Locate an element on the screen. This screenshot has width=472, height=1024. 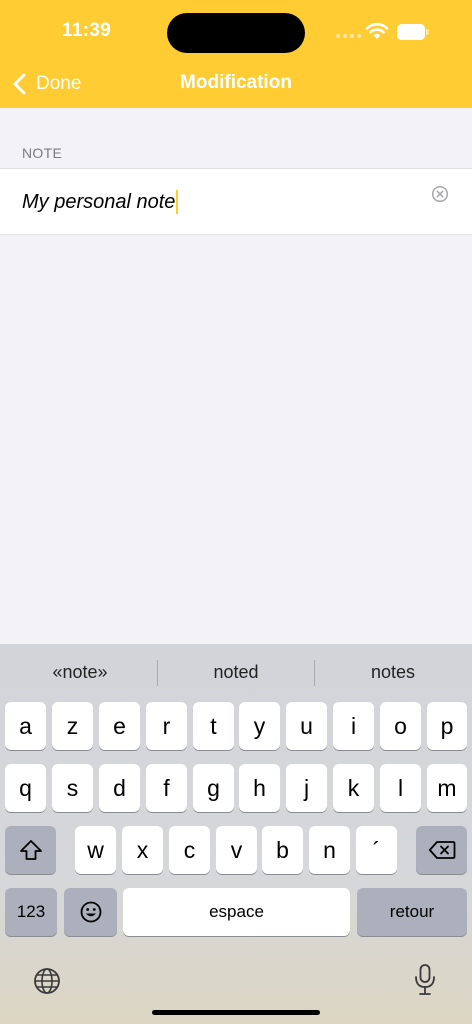
shift-icon is located at coordinates (30, 850).